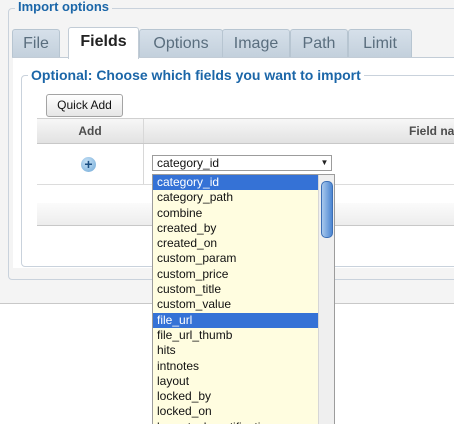 Image resolution: width=454 pixels, height=424 pixels. Describe the element at coordinates (188, 163) in the screenshot. I see `field-select-value: category_id` at that location.